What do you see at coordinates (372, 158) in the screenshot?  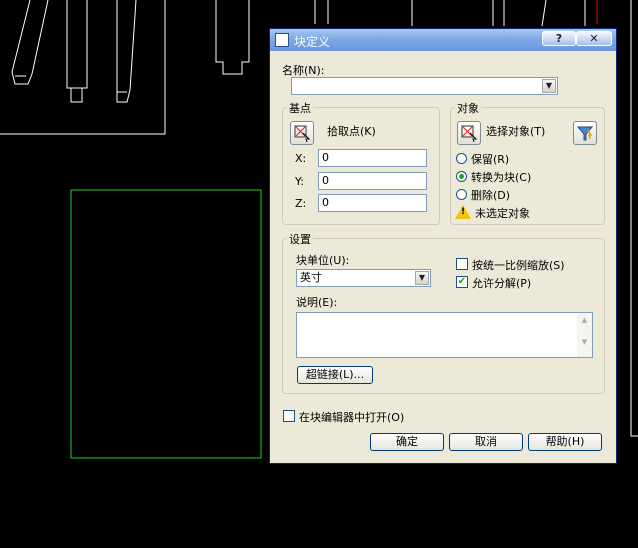 I see `x-input: 0` at bounding box center [372, 158].